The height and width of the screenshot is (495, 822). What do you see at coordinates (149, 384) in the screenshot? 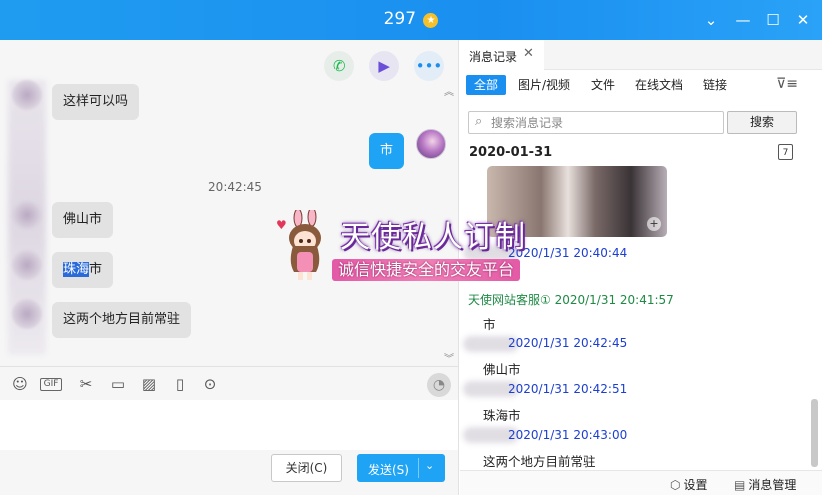
I see `image-icon: ▨` at bounding box center [149, 384].